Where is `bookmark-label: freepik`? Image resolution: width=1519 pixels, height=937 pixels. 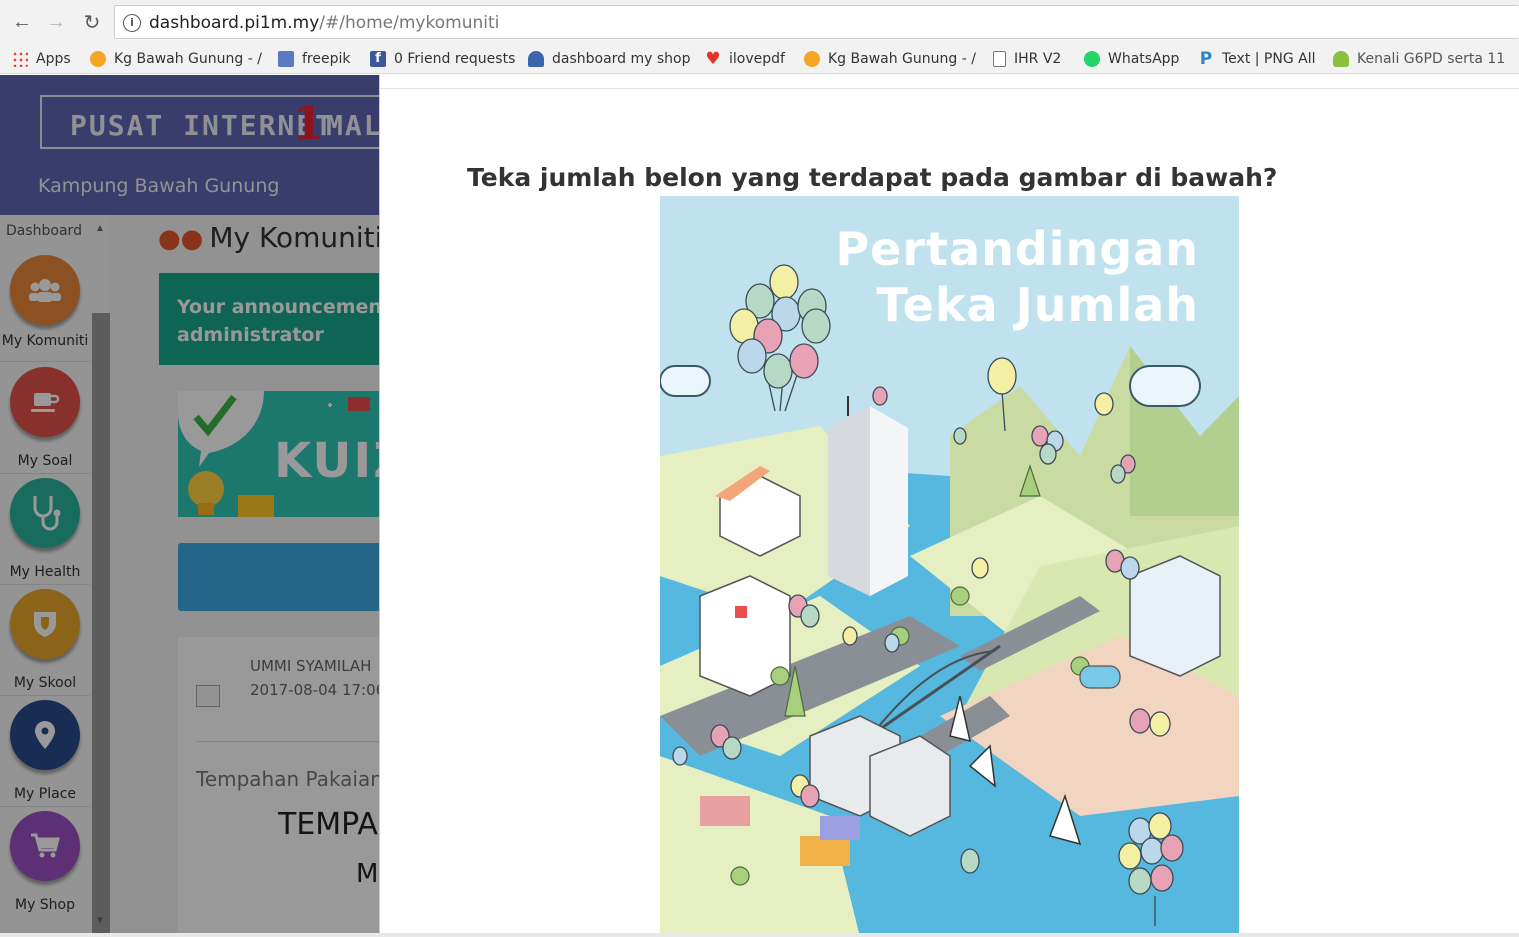 bookmark-label: freepik is located at coordinates (326, 59).